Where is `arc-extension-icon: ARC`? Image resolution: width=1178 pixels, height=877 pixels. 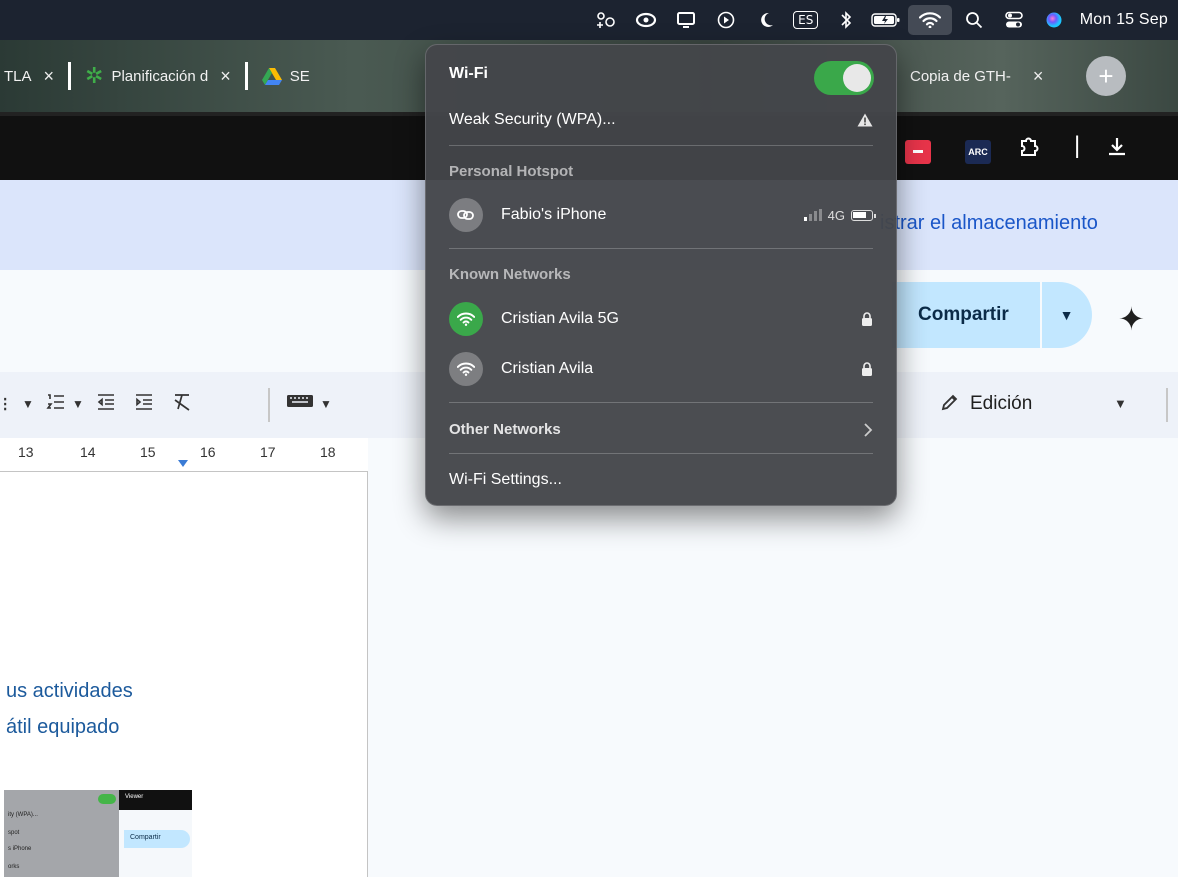 arc-extension-icon: ARC is located at coordinates (978, 152).